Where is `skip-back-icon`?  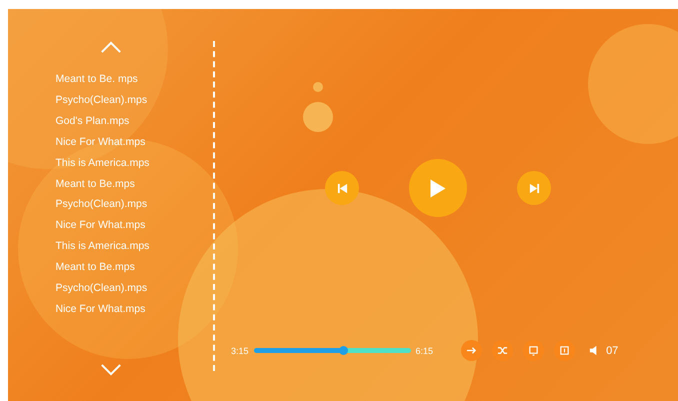 skip-back-icon is located at coordinates (342, 188).